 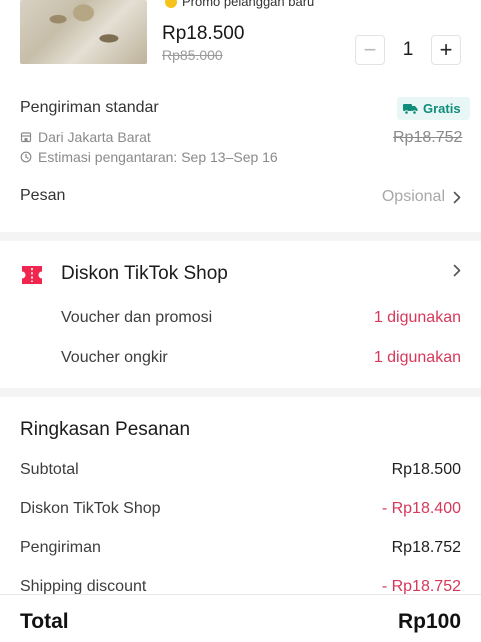 I want to click on quantity-value: 1, so click(x=408, y=50).